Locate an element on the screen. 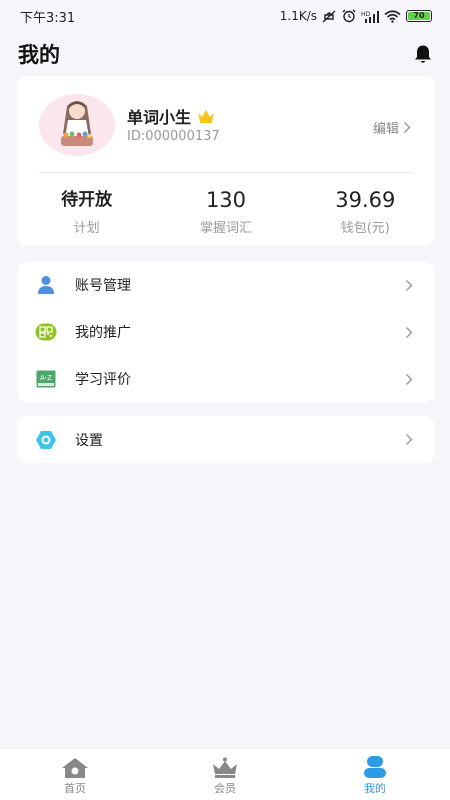 The width and height of the screenshot is (450, 800). status-icons: 1.1K/s HD 70 is located at coordinates (356, 16).